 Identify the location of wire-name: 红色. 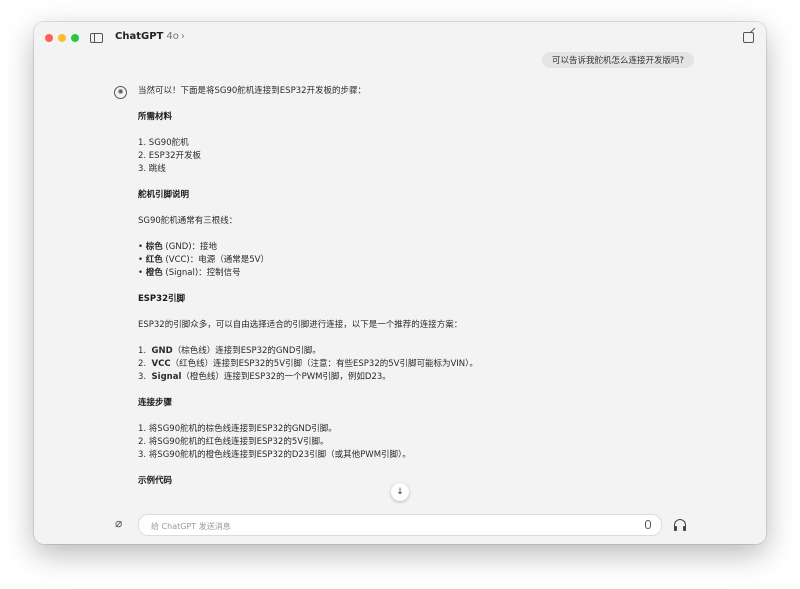
(154, 260).